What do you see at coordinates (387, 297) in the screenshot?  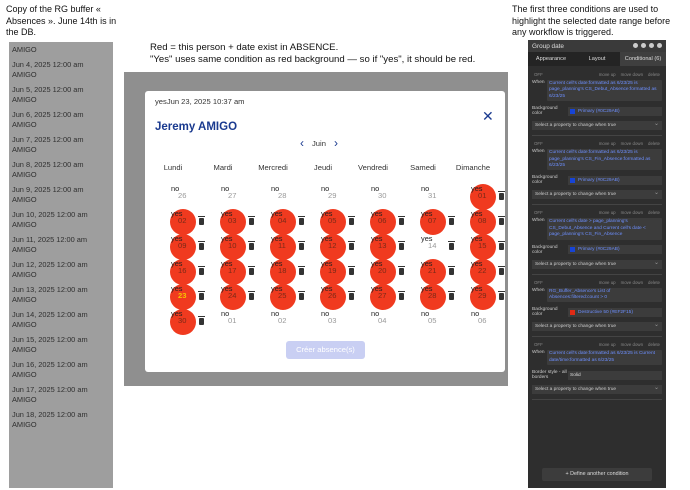 I see `calendar-day: 27 yes` at bounding box center [387, 297].